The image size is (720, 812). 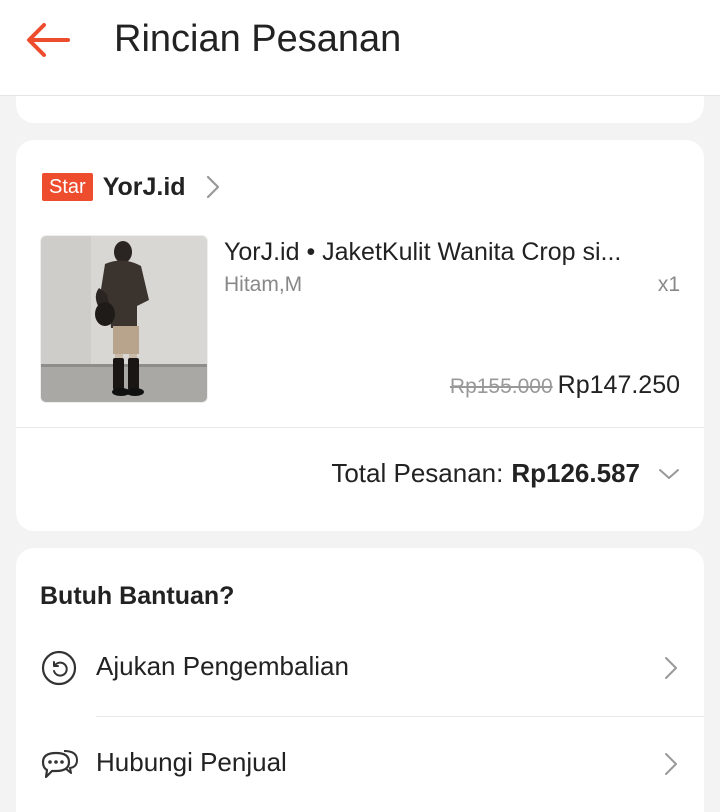 What do you see at coordinates (67, 187) in the screenshot?
I see `star-seller-badge: Star` at bounding box center [67, 187].